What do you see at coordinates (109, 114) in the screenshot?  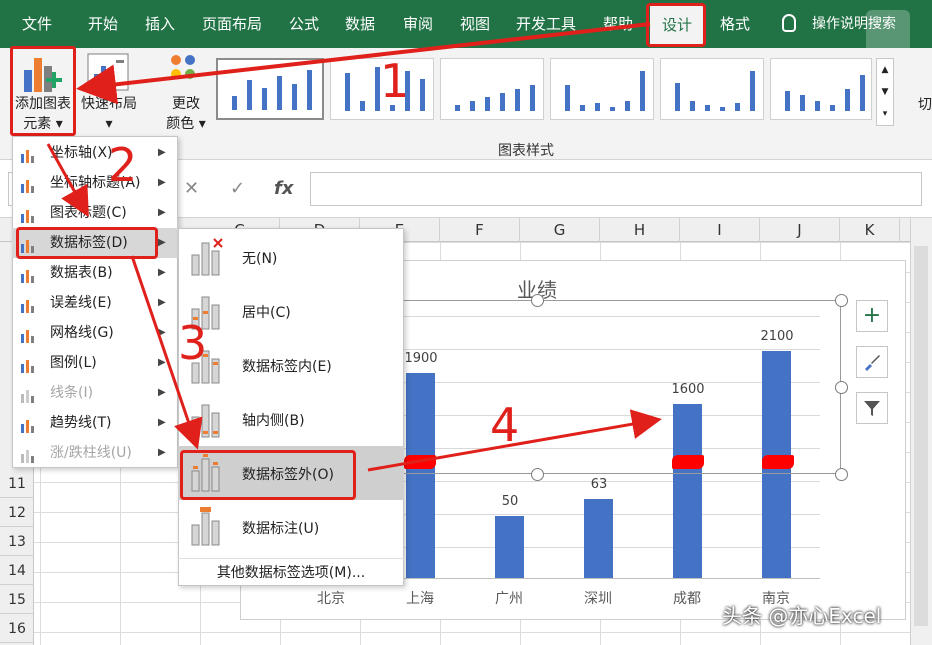 I see `quick-layout-button: 快速布局 ▾` at bounding box center [109, 114].